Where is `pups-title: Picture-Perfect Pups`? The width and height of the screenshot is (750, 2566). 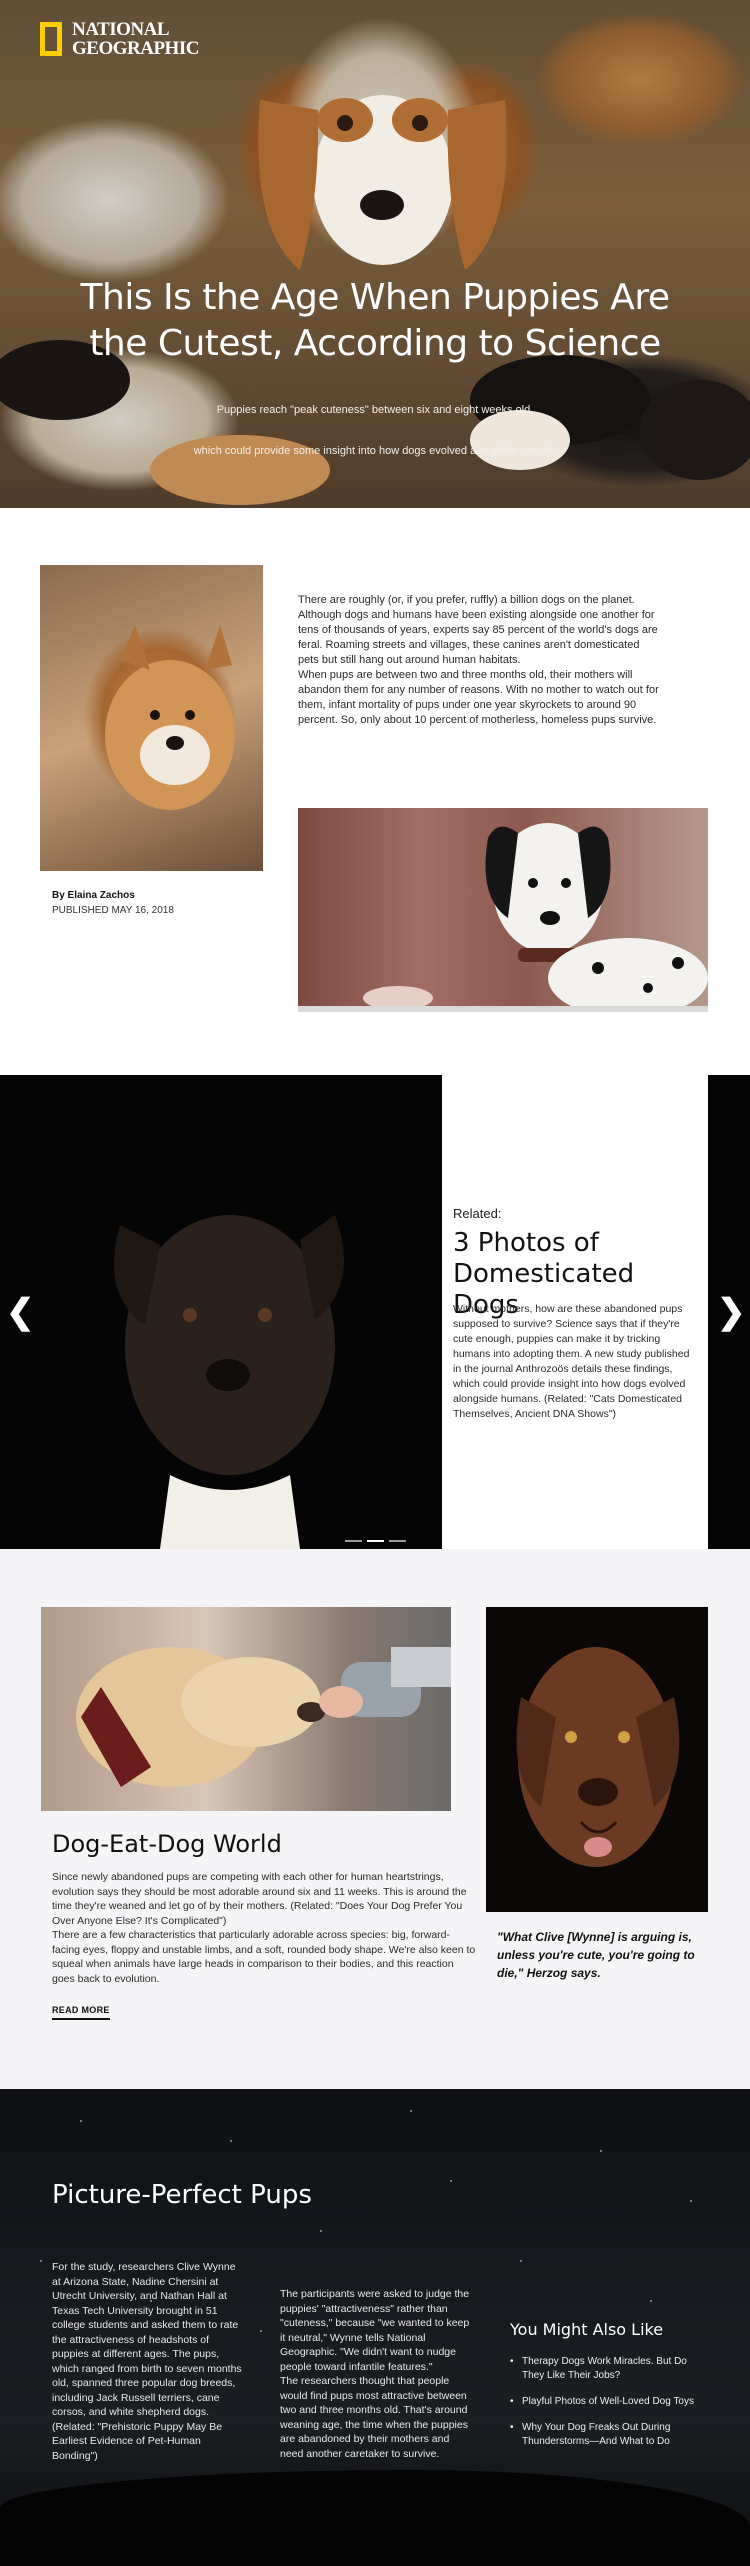
pups-title: Picture-Perfect Pups is located at coordinates (182, 2195).